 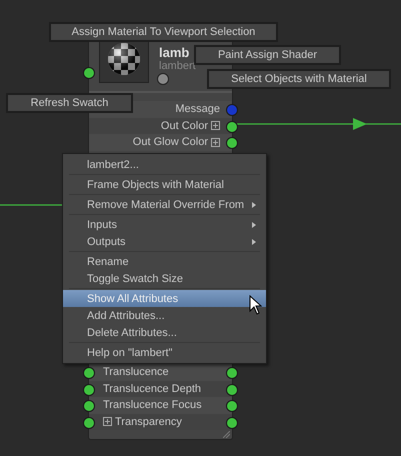 I want to click on attribute-label: Translucence, so click(x=136, y=372).